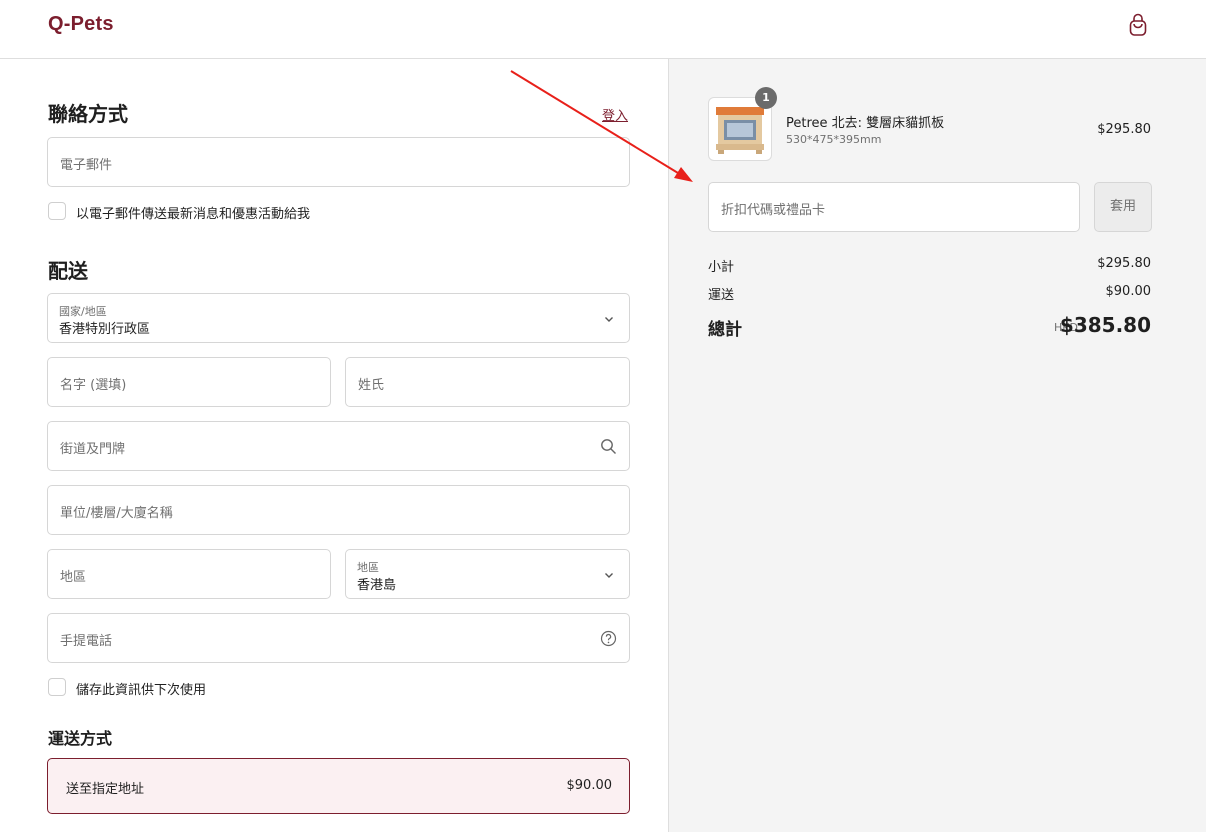 The image size is (1206, 832). Describe the element at coordinates (487, 574) in the screenshot. I see `region-select: 地區 香港島` at that location.